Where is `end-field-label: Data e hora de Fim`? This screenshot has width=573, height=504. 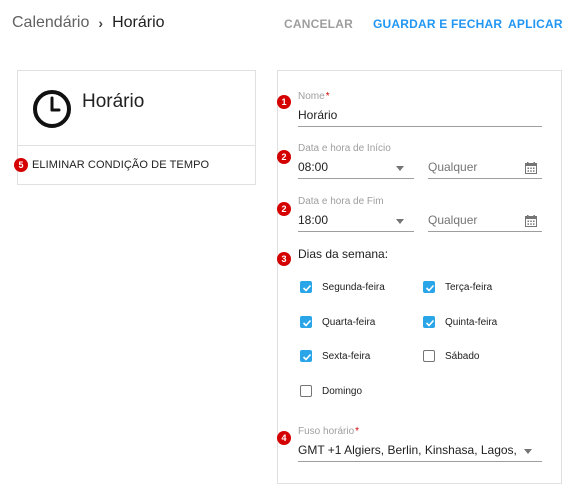
end-field-label: Data e hora de Fim is located at coordinates (341, 201).